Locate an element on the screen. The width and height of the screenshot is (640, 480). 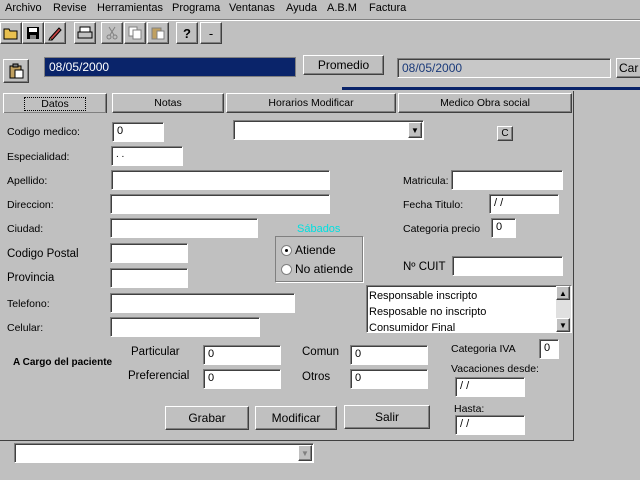
atiende-label: Atiende is located at coordinates (315, 250).